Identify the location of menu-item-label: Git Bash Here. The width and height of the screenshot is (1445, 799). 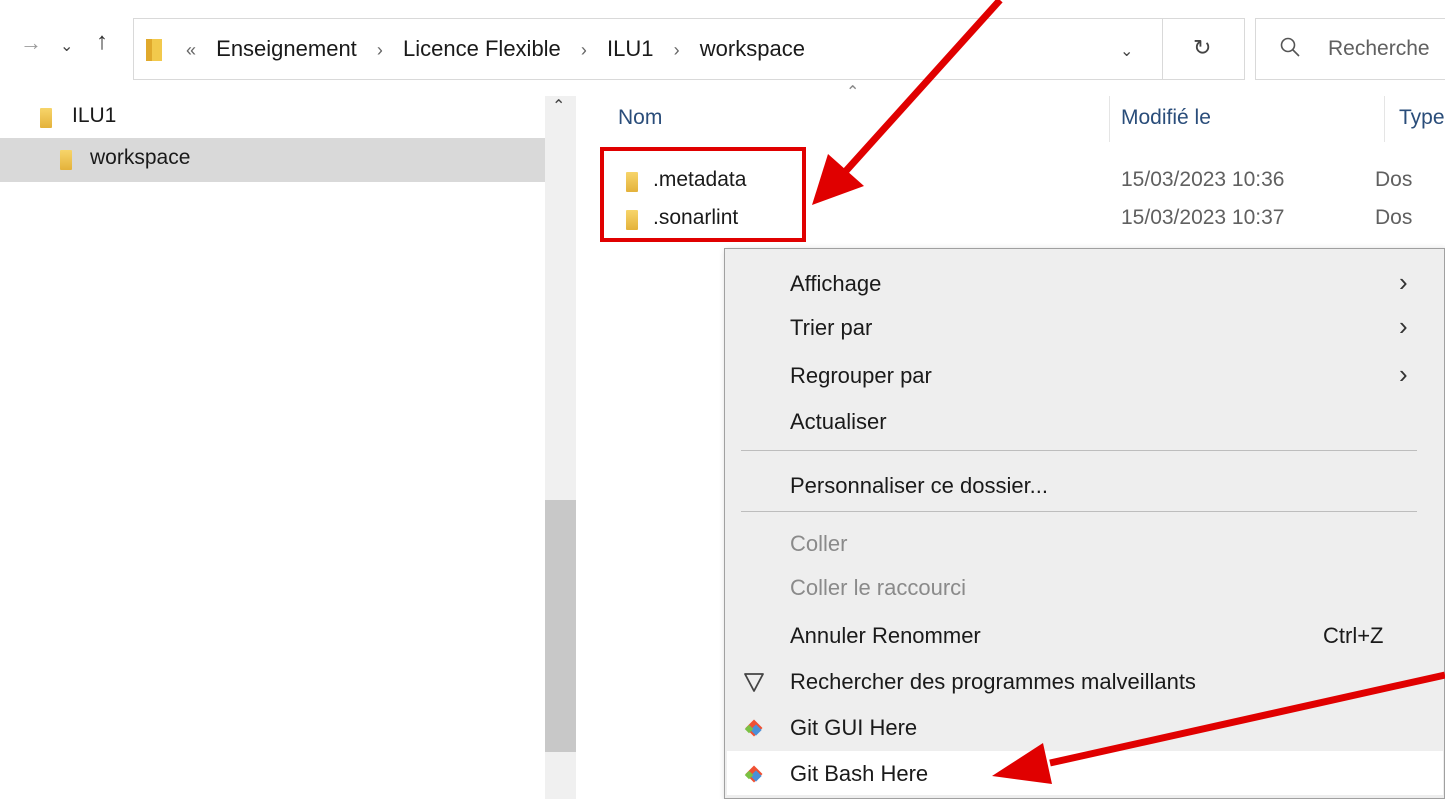
(859, 773).